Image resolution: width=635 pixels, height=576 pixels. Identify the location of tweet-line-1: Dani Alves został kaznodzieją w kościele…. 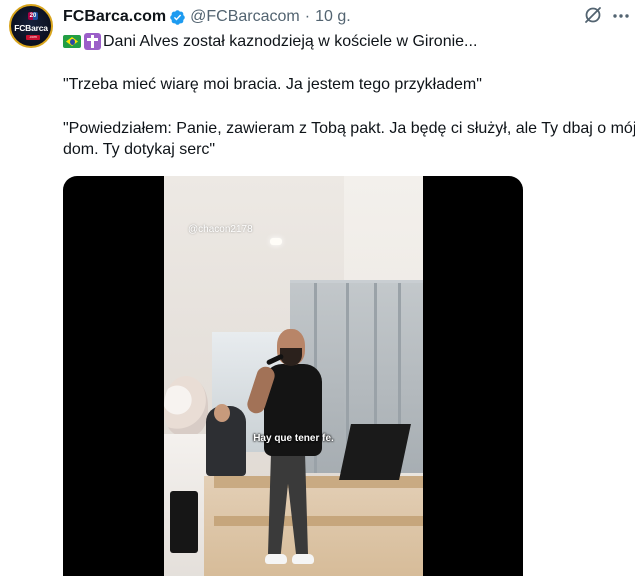
(345, 41).